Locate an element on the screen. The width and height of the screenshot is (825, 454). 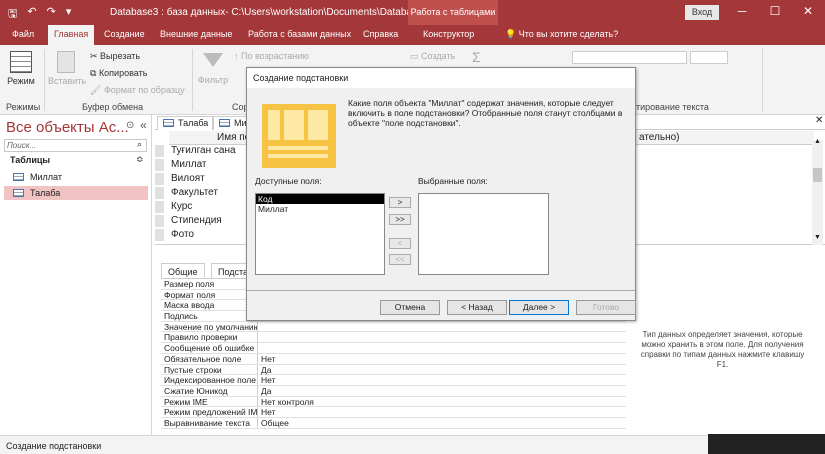
wizard-illustration-icon is located at coordinates (299, 136).